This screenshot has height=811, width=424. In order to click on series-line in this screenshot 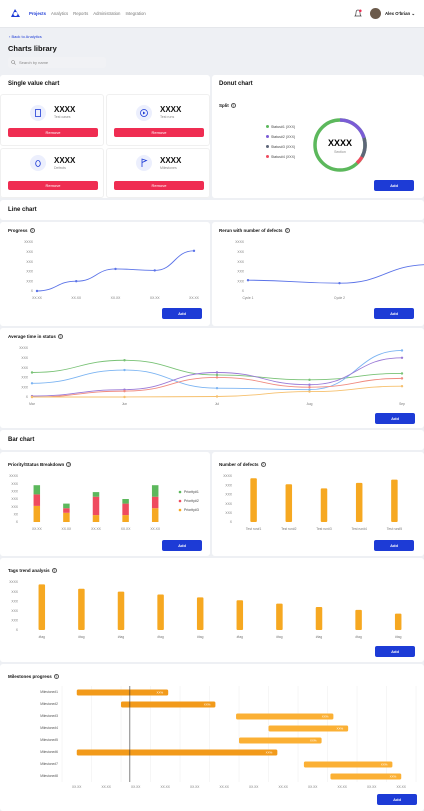, I will do `click(335, 274)`.